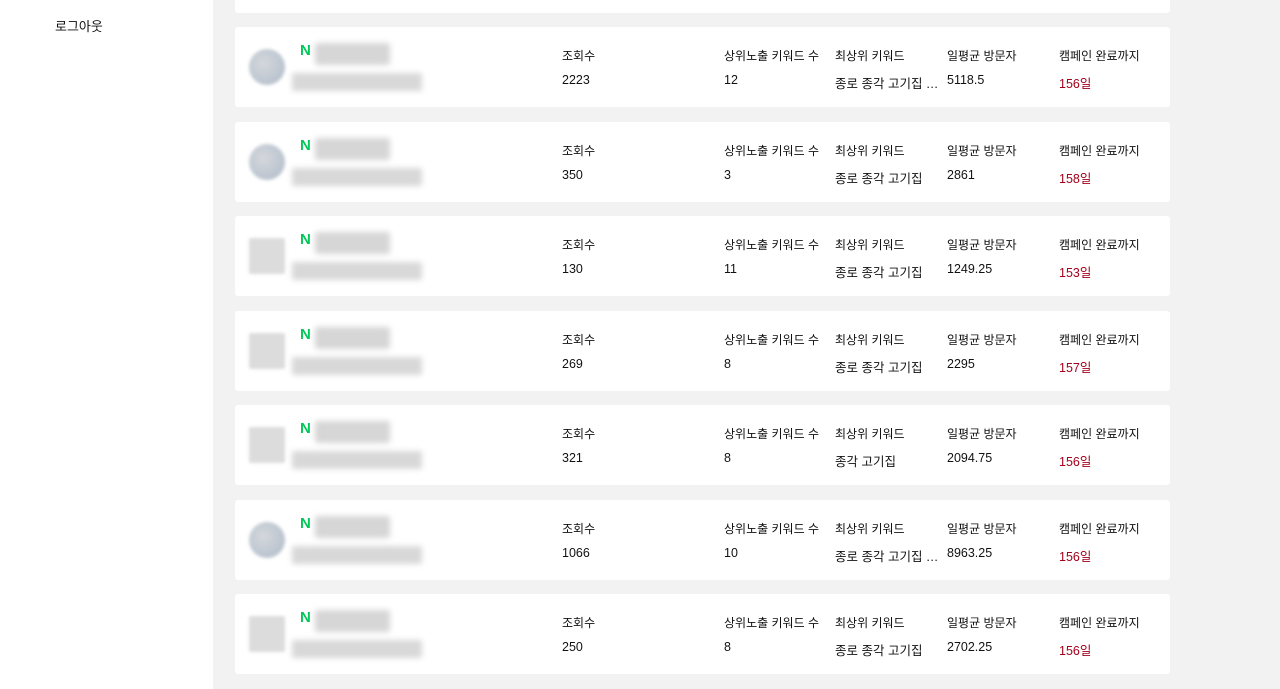 The width and height of the screenshot is (1280, 689). Describe the element at coordinates (578, 445) in the screenshot. I see `views-column: 조회수 321` at that location.